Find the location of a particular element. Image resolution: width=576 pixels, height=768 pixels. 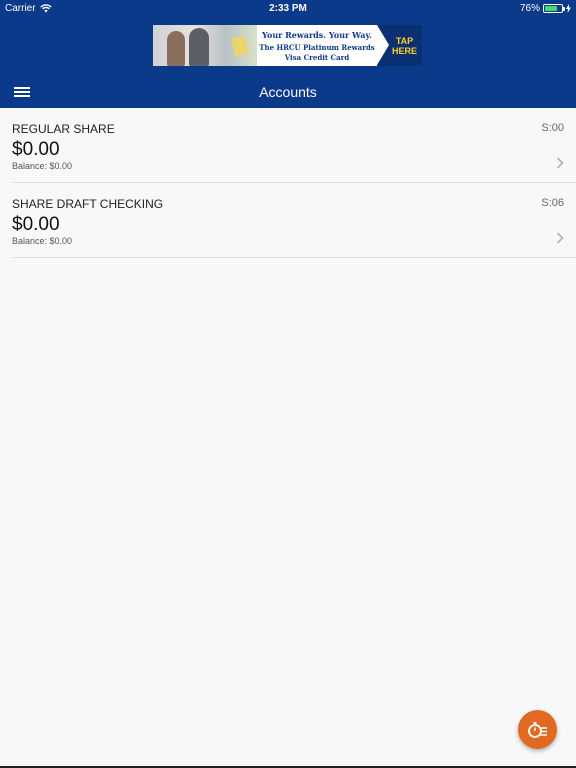

banner-cta-line1: TAP is located at coordinates (404, 40).